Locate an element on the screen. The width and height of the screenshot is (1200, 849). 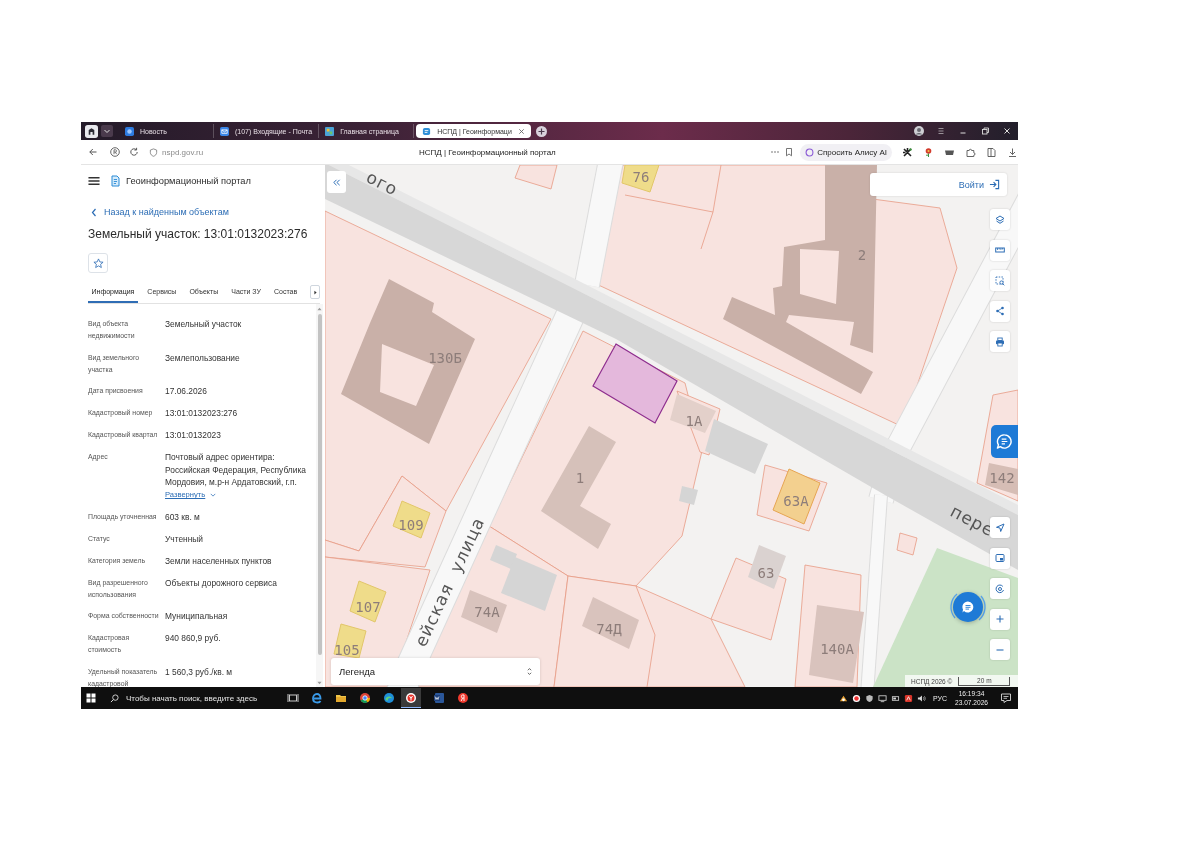
login-button: Войти is located at coordinates (979, 184).